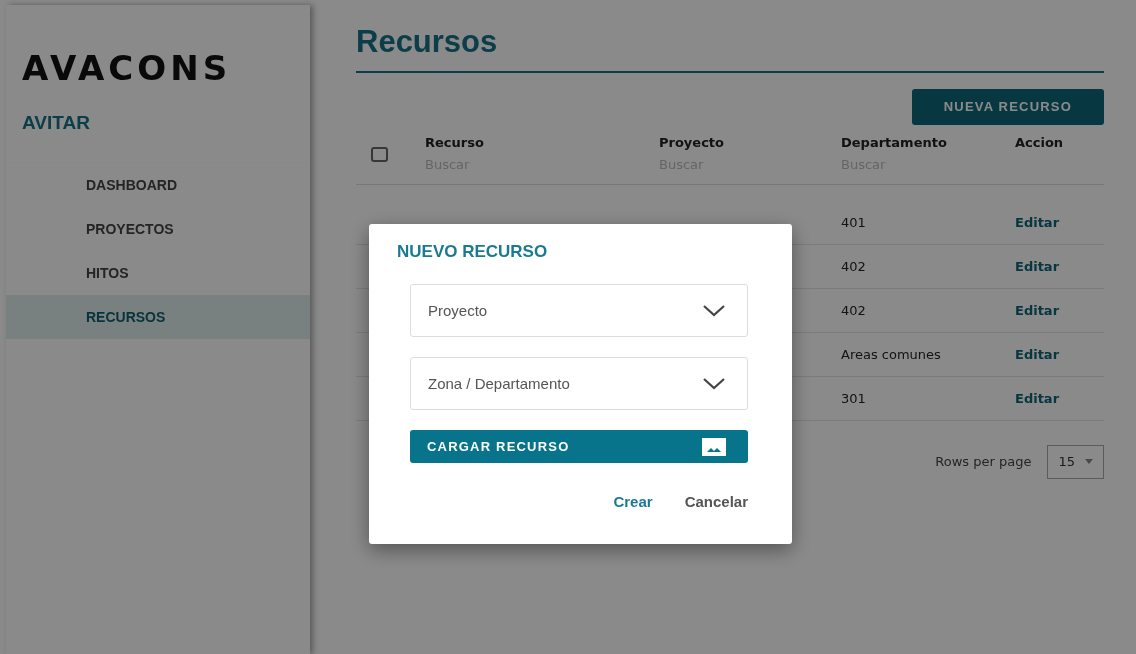  What do you see at coordinates (158, 185) in the screenshot?
I see `sidebar-item: DASHBOARD` at bounding box center [158, 185].